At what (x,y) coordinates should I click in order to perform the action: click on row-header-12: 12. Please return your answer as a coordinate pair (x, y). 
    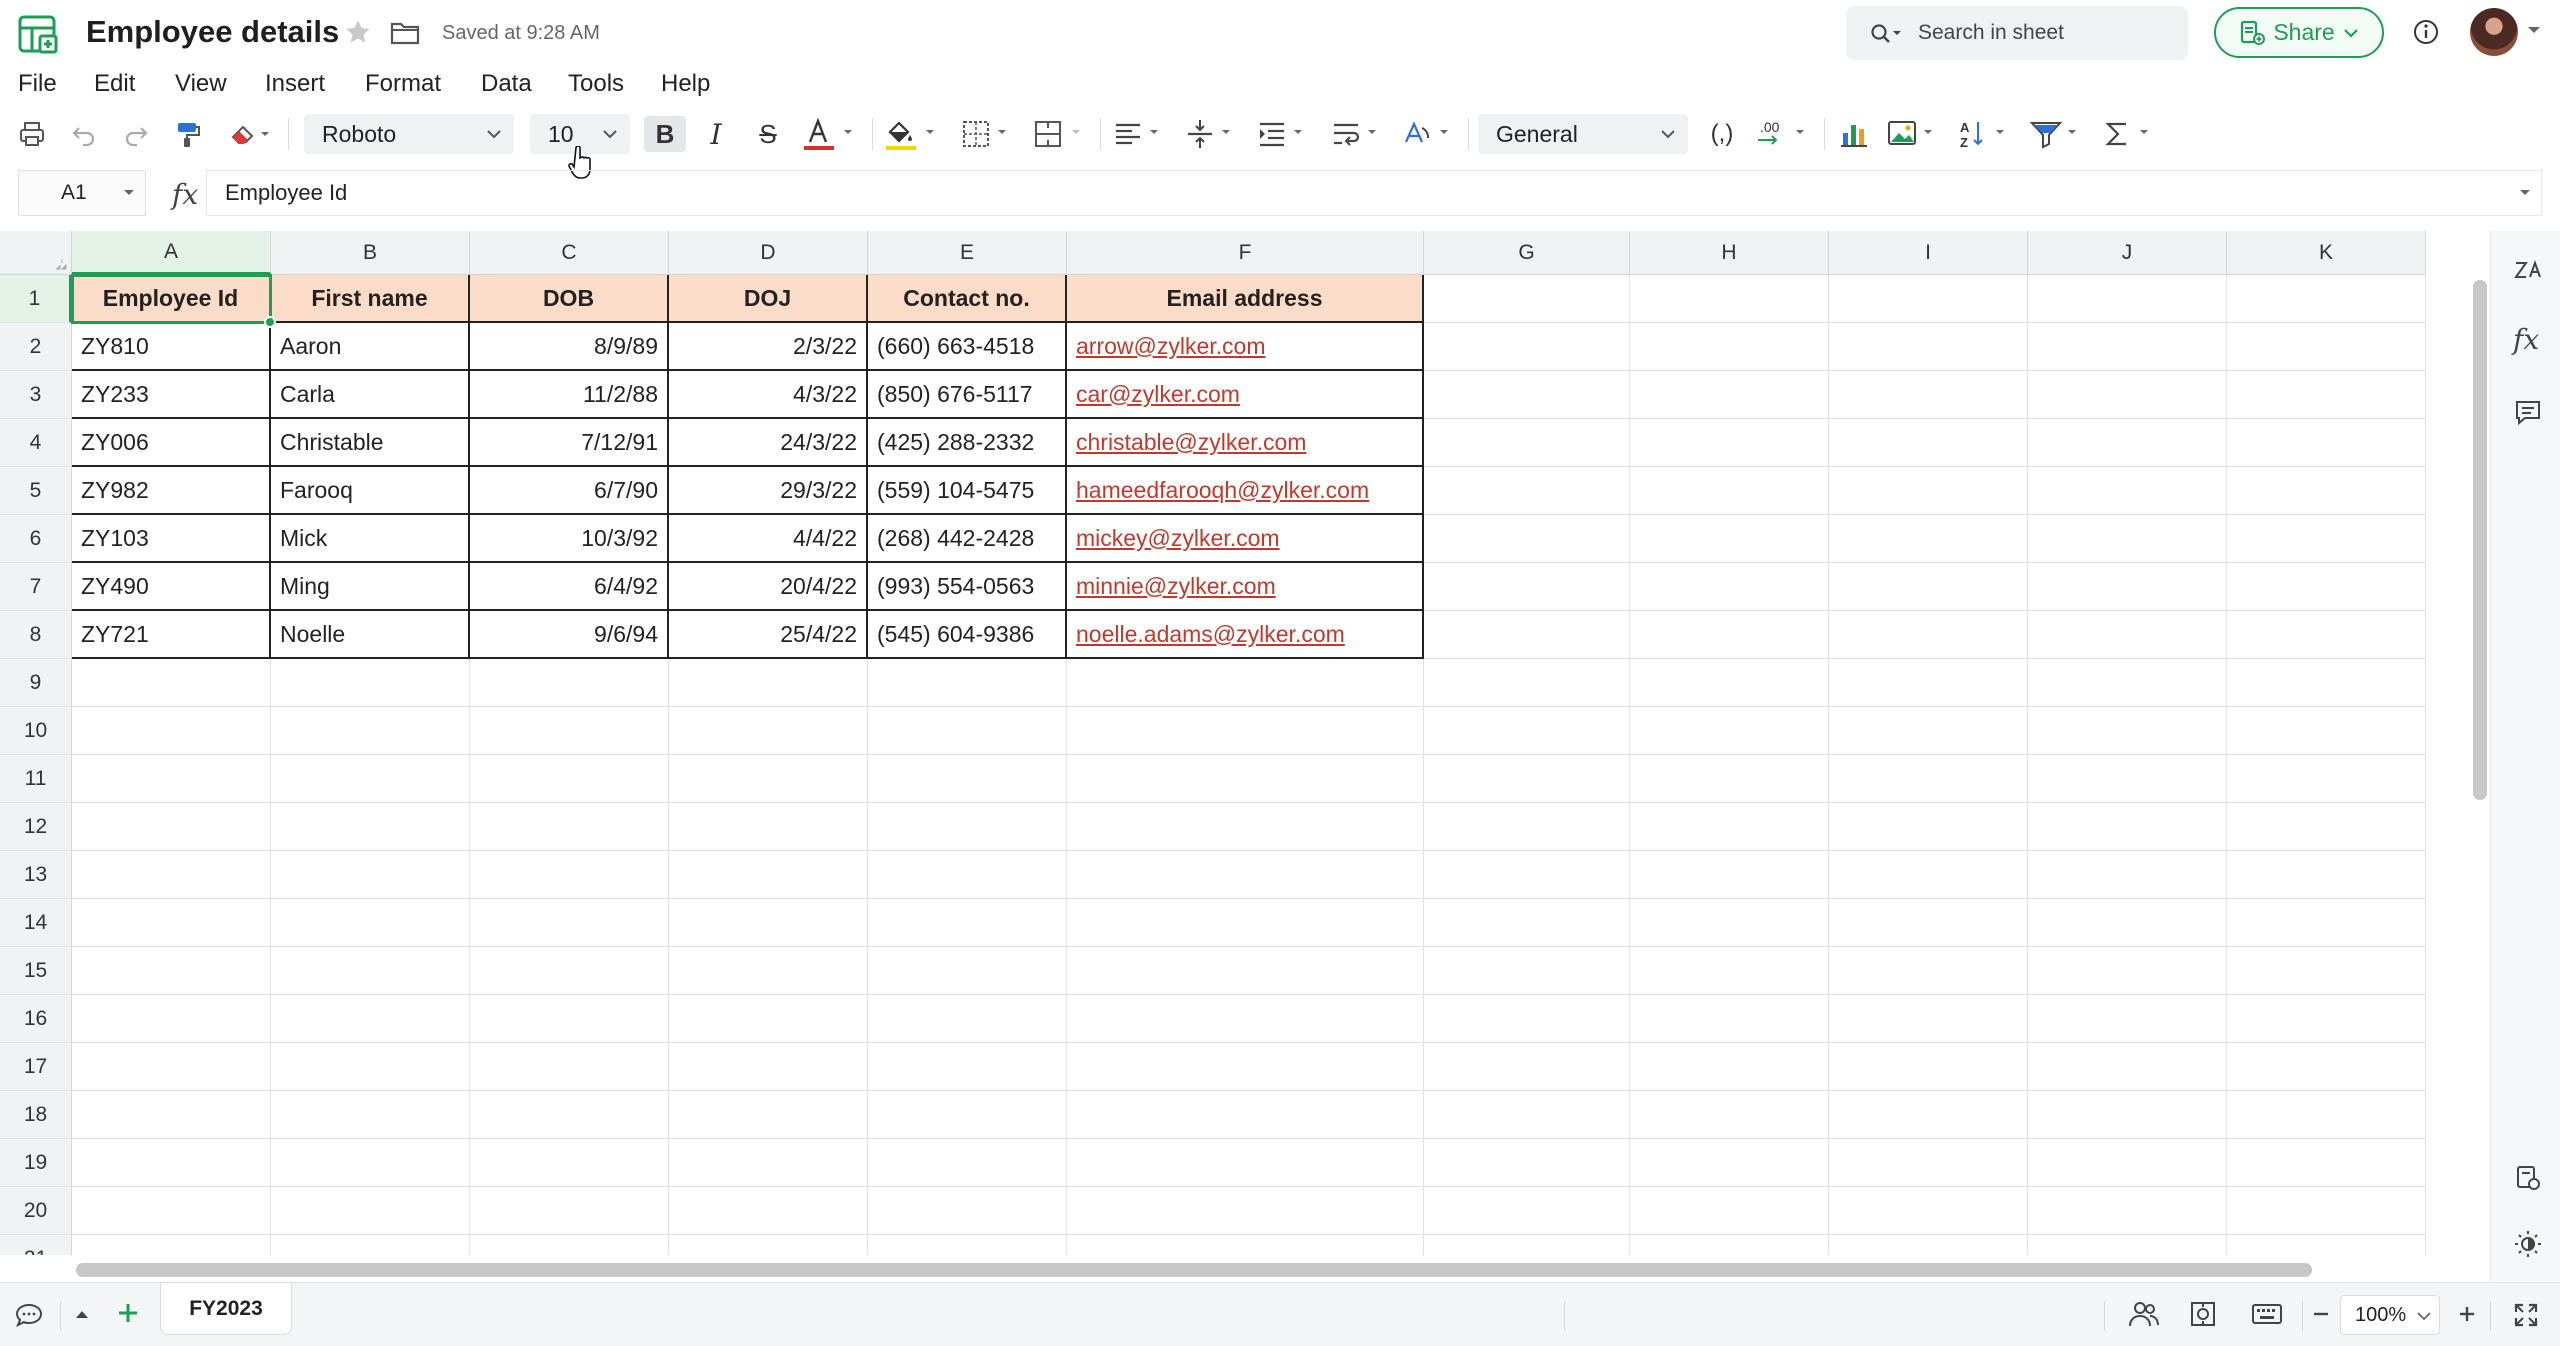
    Looking at the image, I should click on (36, 827).